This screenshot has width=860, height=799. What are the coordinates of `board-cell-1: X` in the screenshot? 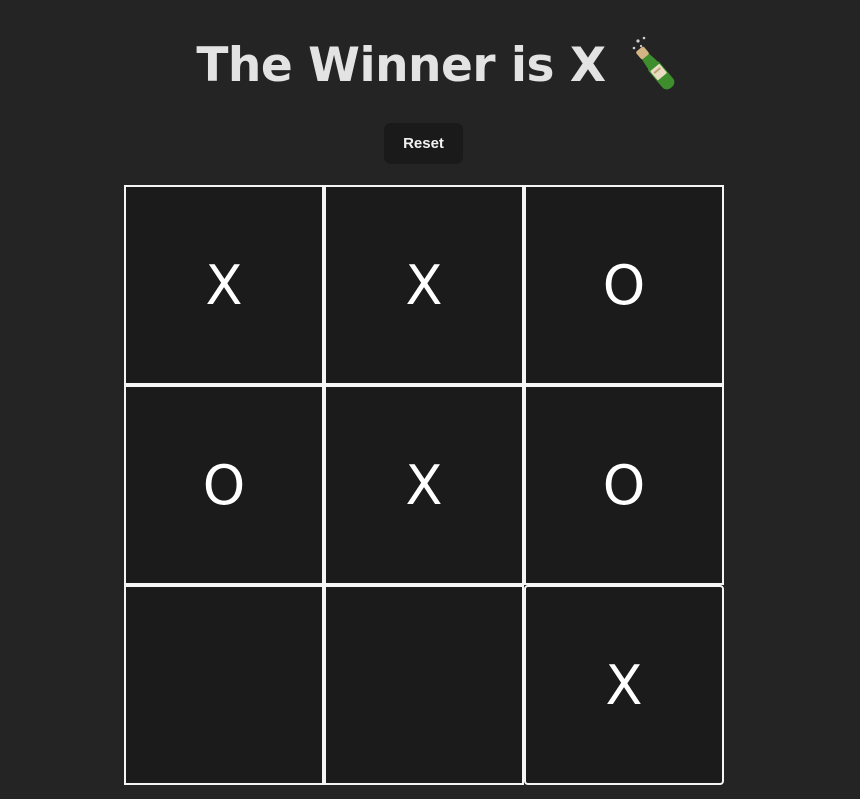 It's located at (224, 285).